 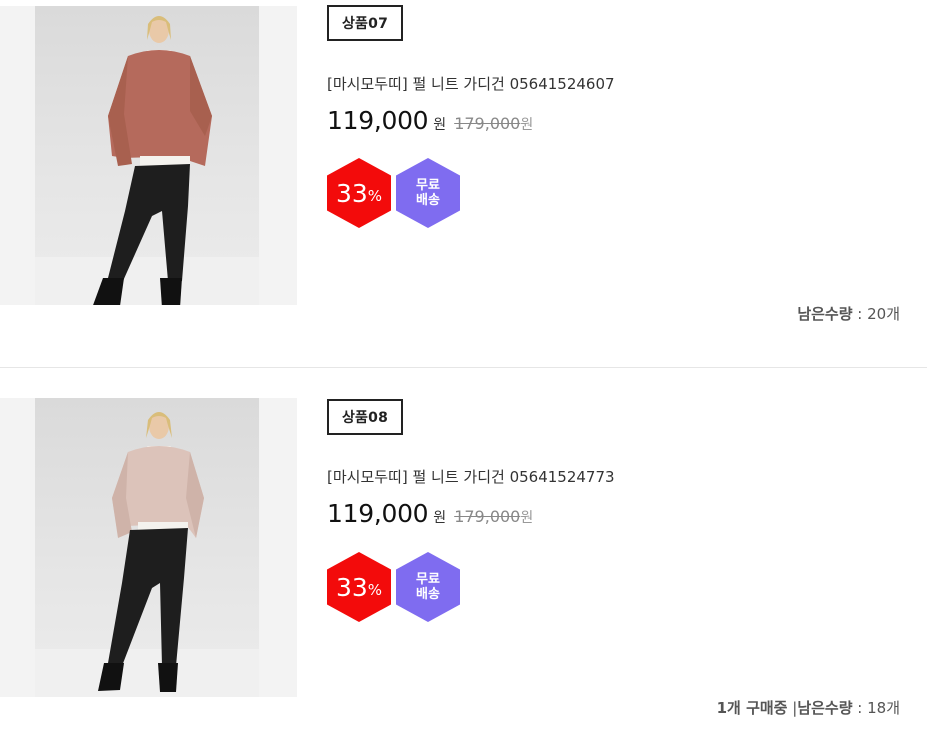 What do you see at coordinates (471, 83) in the screenshot?
I see `product-title: [마시모두띠] 펄 니트 가디건 05641524607` at bounding box center [471, 83].